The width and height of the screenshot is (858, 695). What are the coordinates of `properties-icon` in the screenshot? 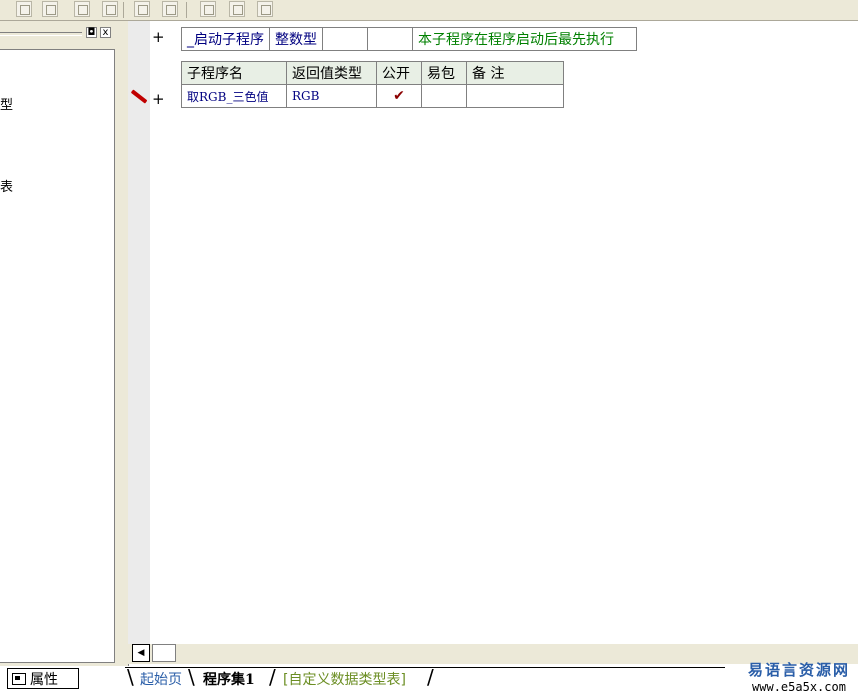 It's located at (19, 678).